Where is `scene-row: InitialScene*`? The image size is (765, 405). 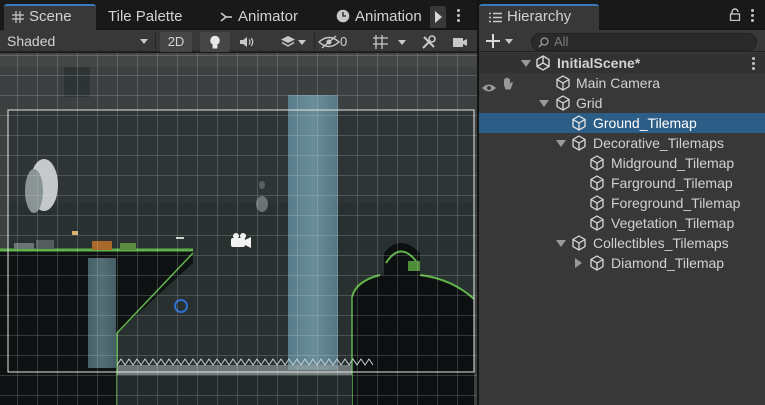 scene-row: InitialScene* is located at coordinates (622, 63).